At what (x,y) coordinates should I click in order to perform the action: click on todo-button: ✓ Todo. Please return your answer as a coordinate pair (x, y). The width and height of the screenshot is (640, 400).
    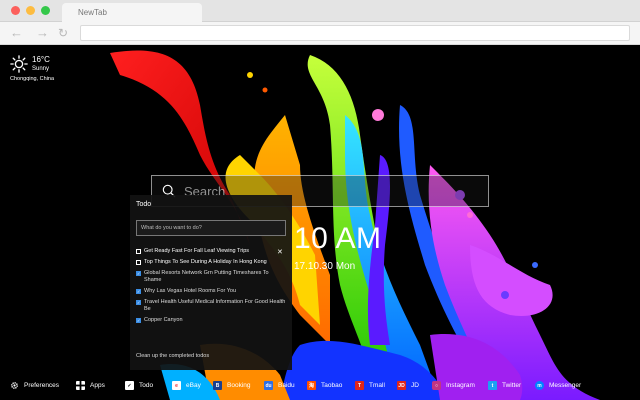
    Looking at the image, I should click on (139, 385).